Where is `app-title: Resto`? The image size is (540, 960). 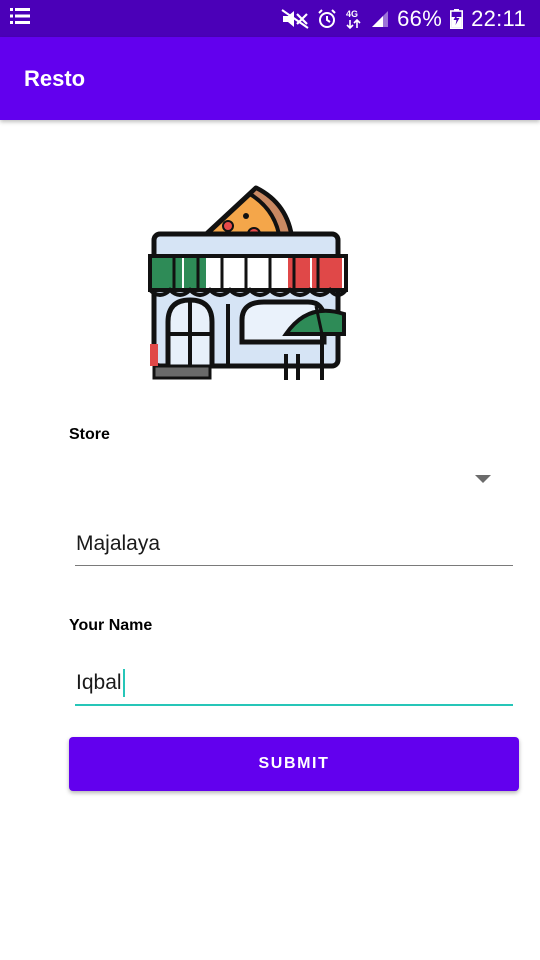 app-title: Resto is located at coordinates (55, 78).